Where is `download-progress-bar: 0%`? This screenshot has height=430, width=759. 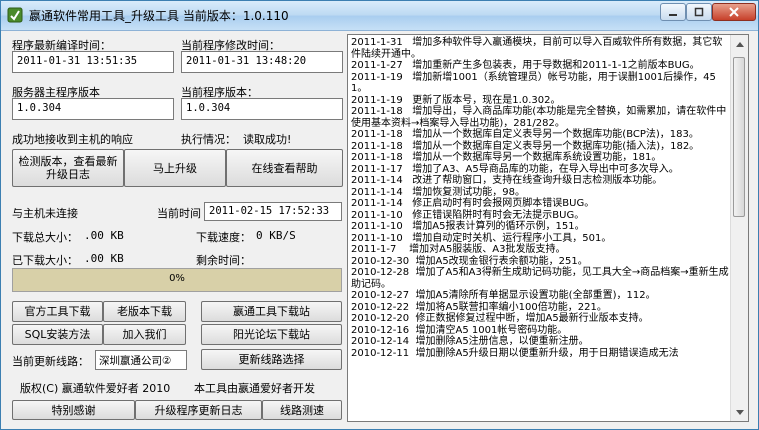
download-progress-bar: 0% is located at coordinates (177, 280).